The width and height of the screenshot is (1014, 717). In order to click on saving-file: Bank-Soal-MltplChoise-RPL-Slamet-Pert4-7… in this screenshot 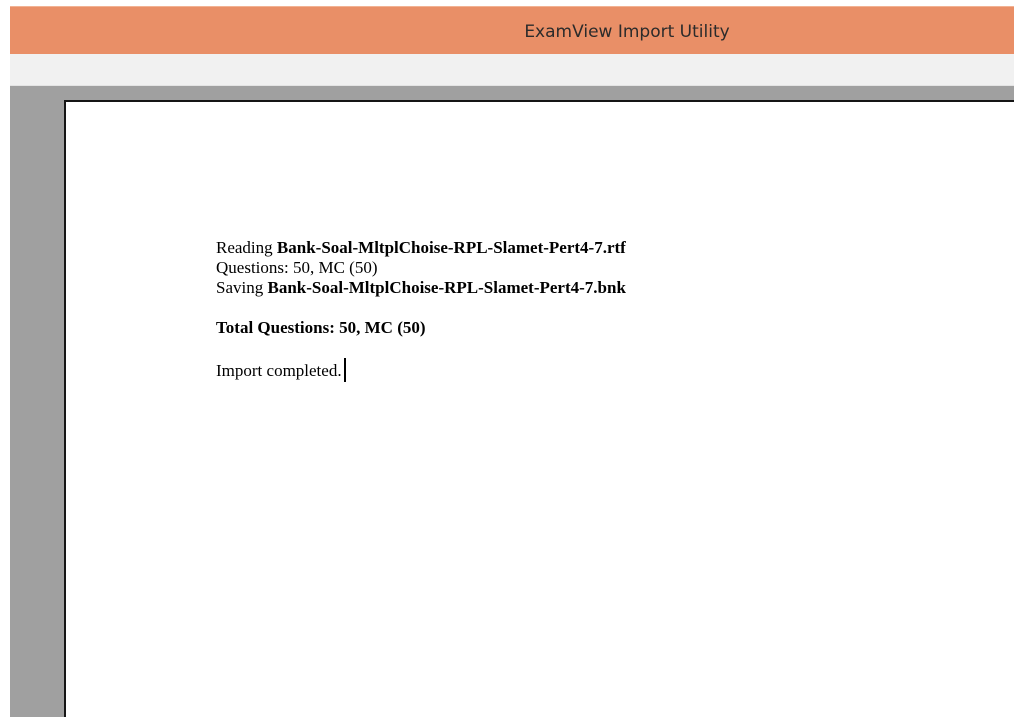, I will do `click(446, 287)`.